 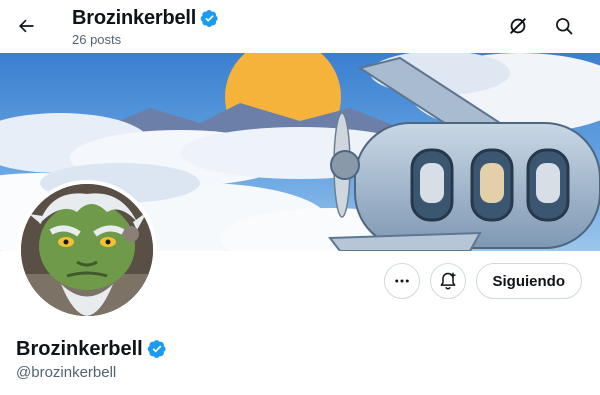 I want to click on back-button, so click(x=26, y=26).